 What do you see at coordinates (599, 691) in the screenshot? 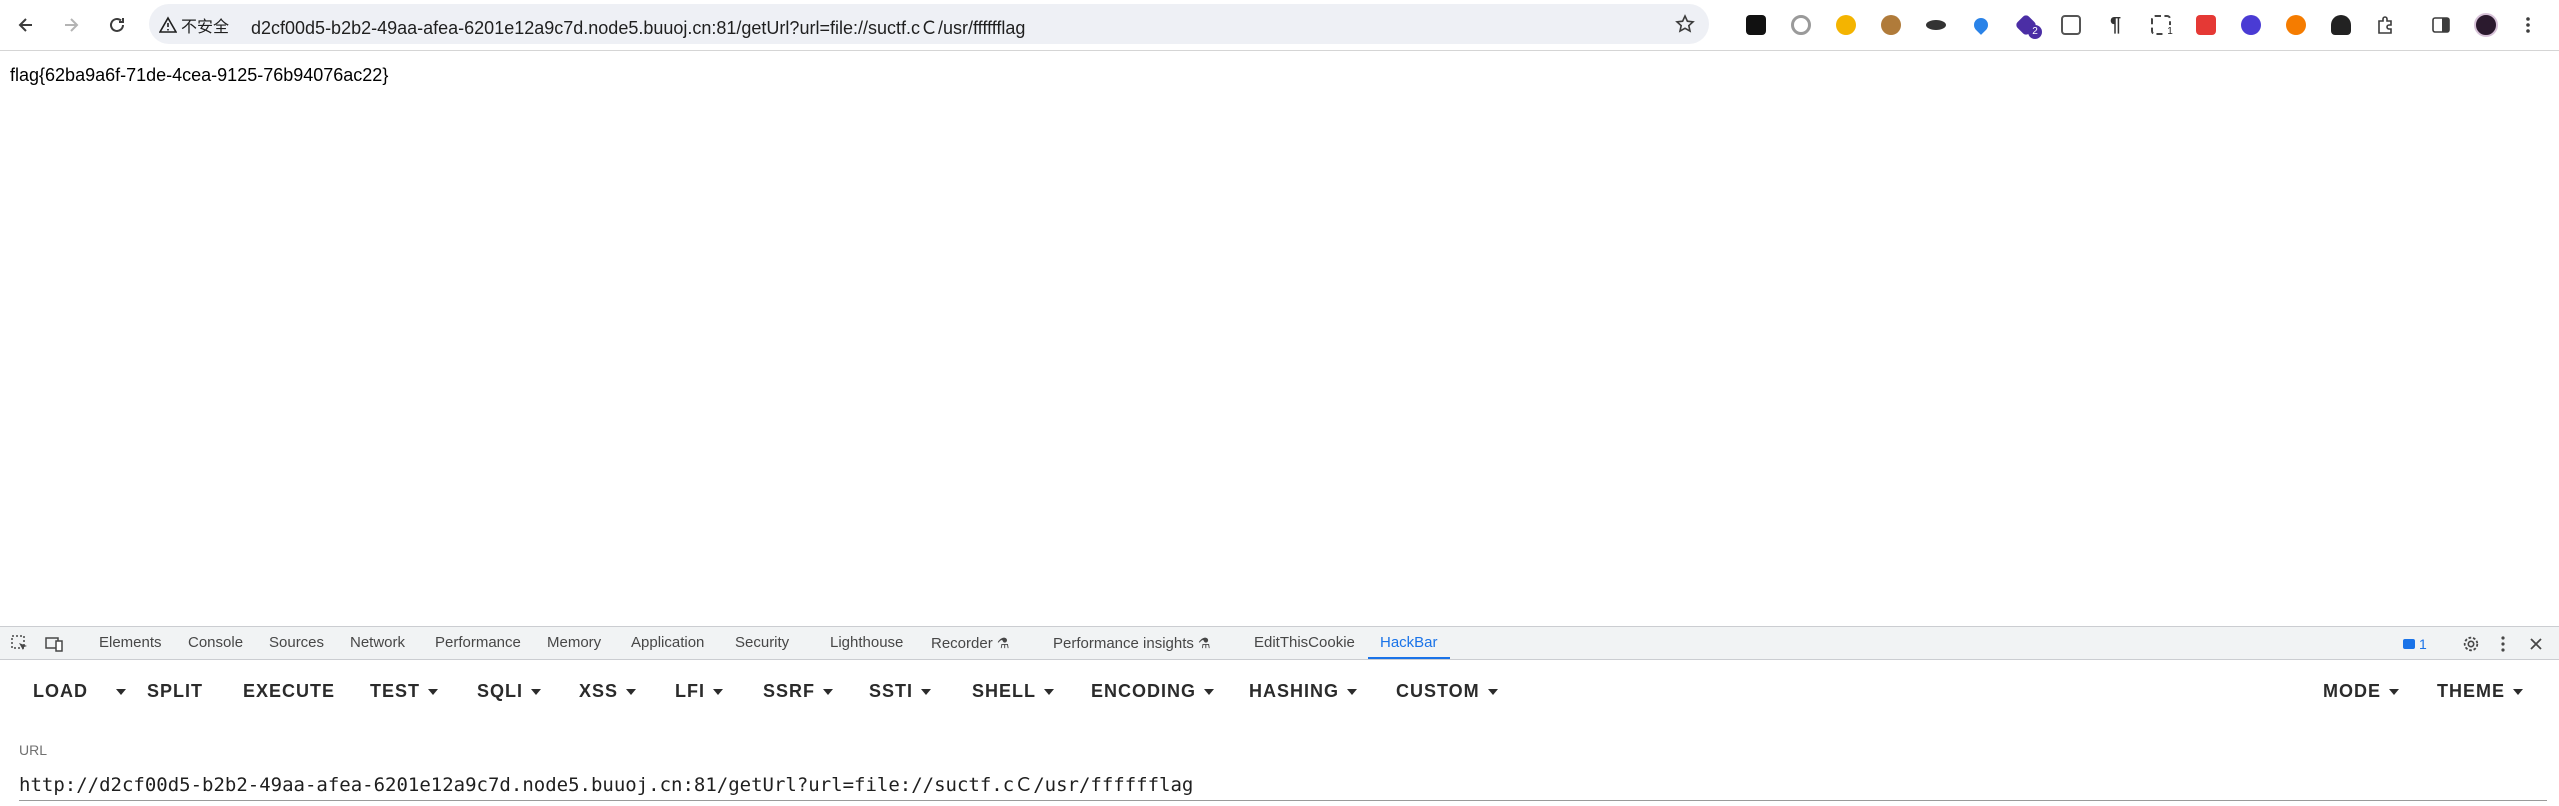
I see `xss-label: XSS` at bounding box center [599, 691].